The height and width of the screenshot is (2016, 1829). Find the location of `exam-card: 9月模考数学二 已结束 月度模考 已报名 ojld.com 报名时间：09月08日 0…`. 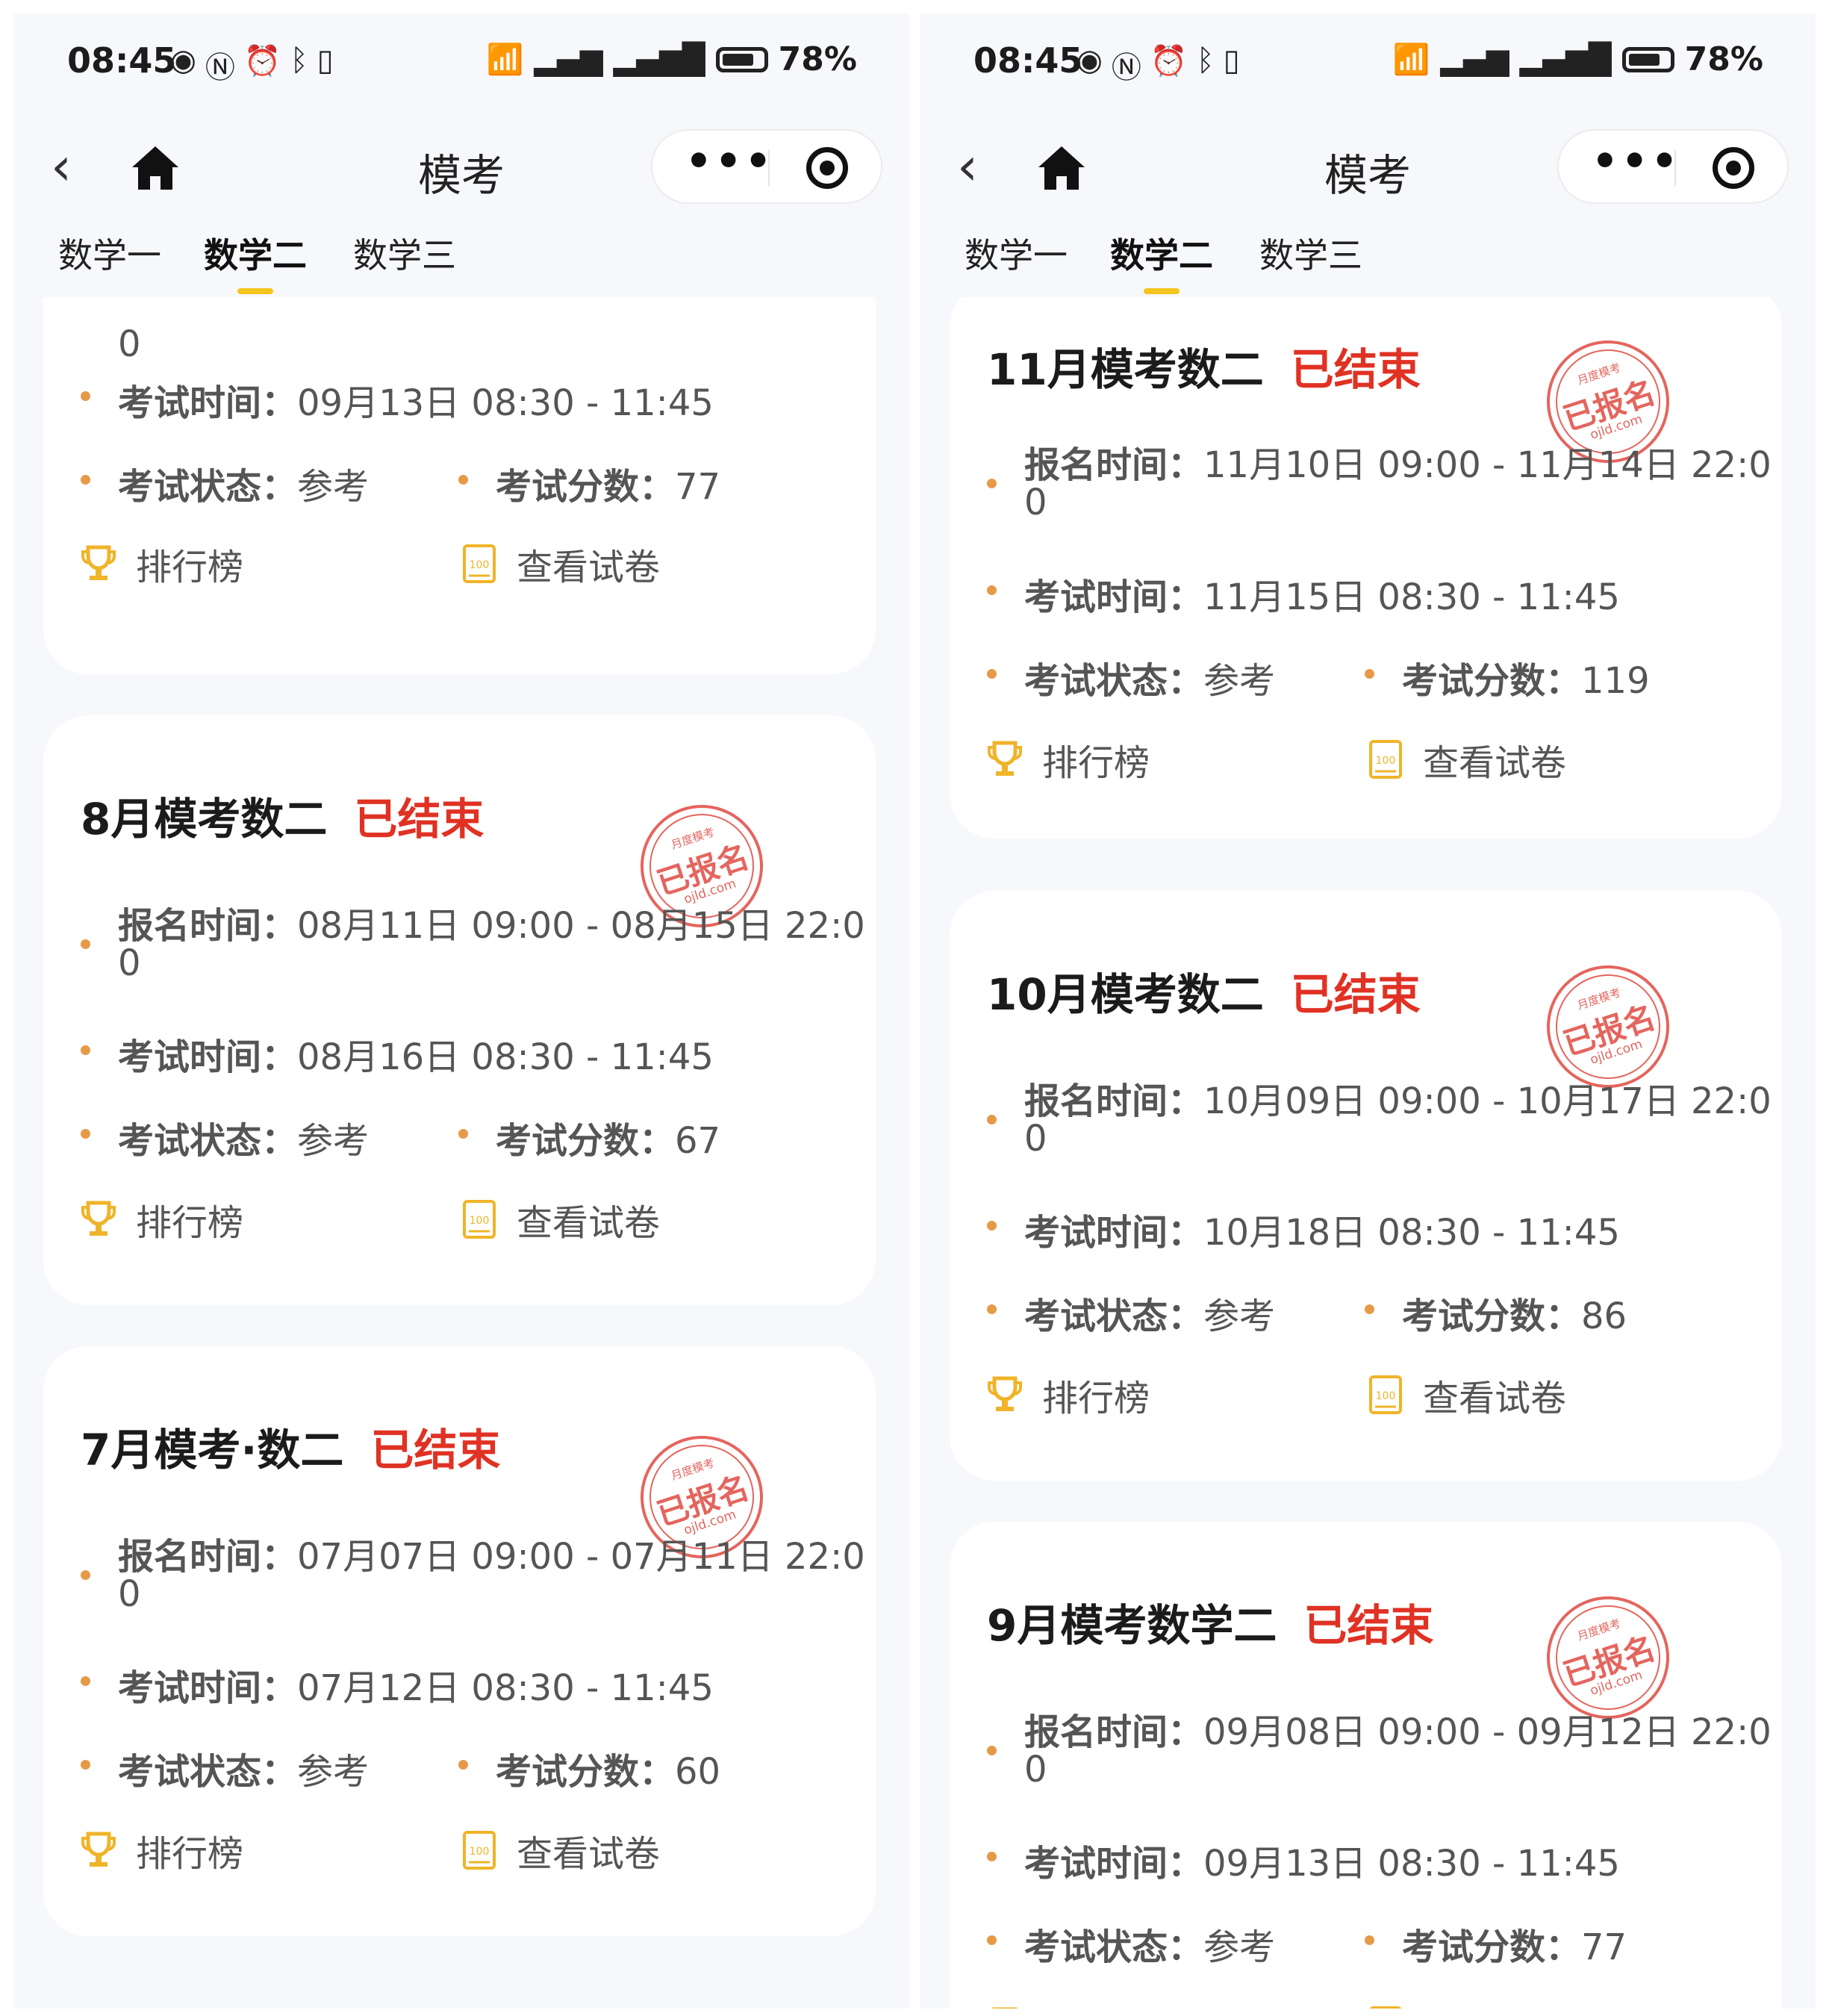

exam-card: 9月模考数学二 已结束 月度模考 已报名 ojld.com 报名时间：09月08日 0… is located at coordinates (1366, 1765).